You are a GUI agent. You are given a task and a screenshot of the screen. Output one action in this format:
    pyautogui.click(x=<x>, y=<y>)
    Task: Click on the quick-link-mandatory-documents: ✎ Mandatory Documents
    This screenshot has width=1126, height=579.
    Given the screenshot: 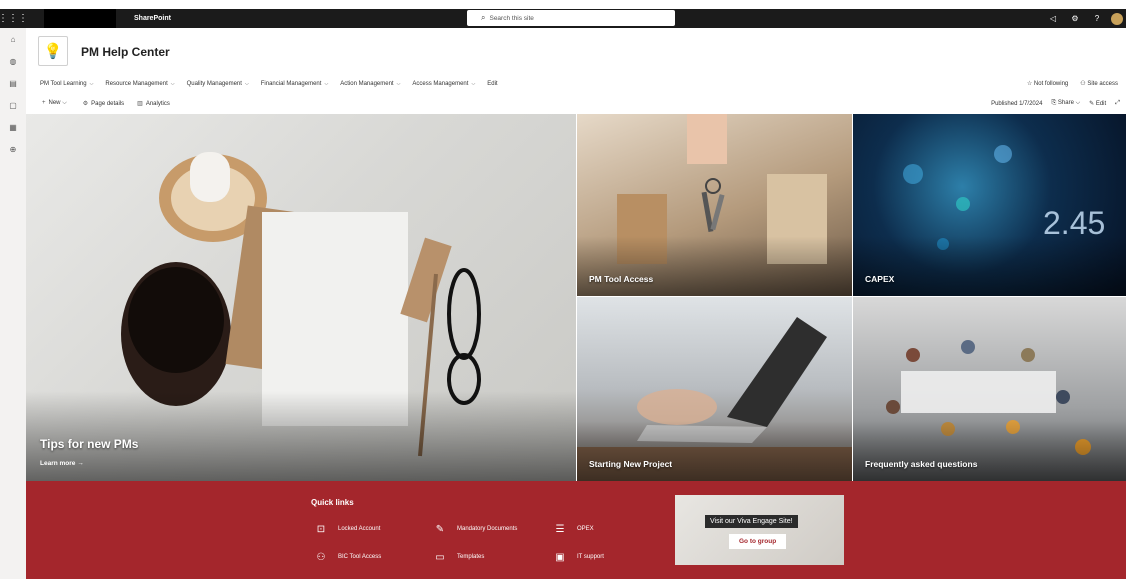 What is the action you would take?
    pyautogui.click(x=475, y=529)
    